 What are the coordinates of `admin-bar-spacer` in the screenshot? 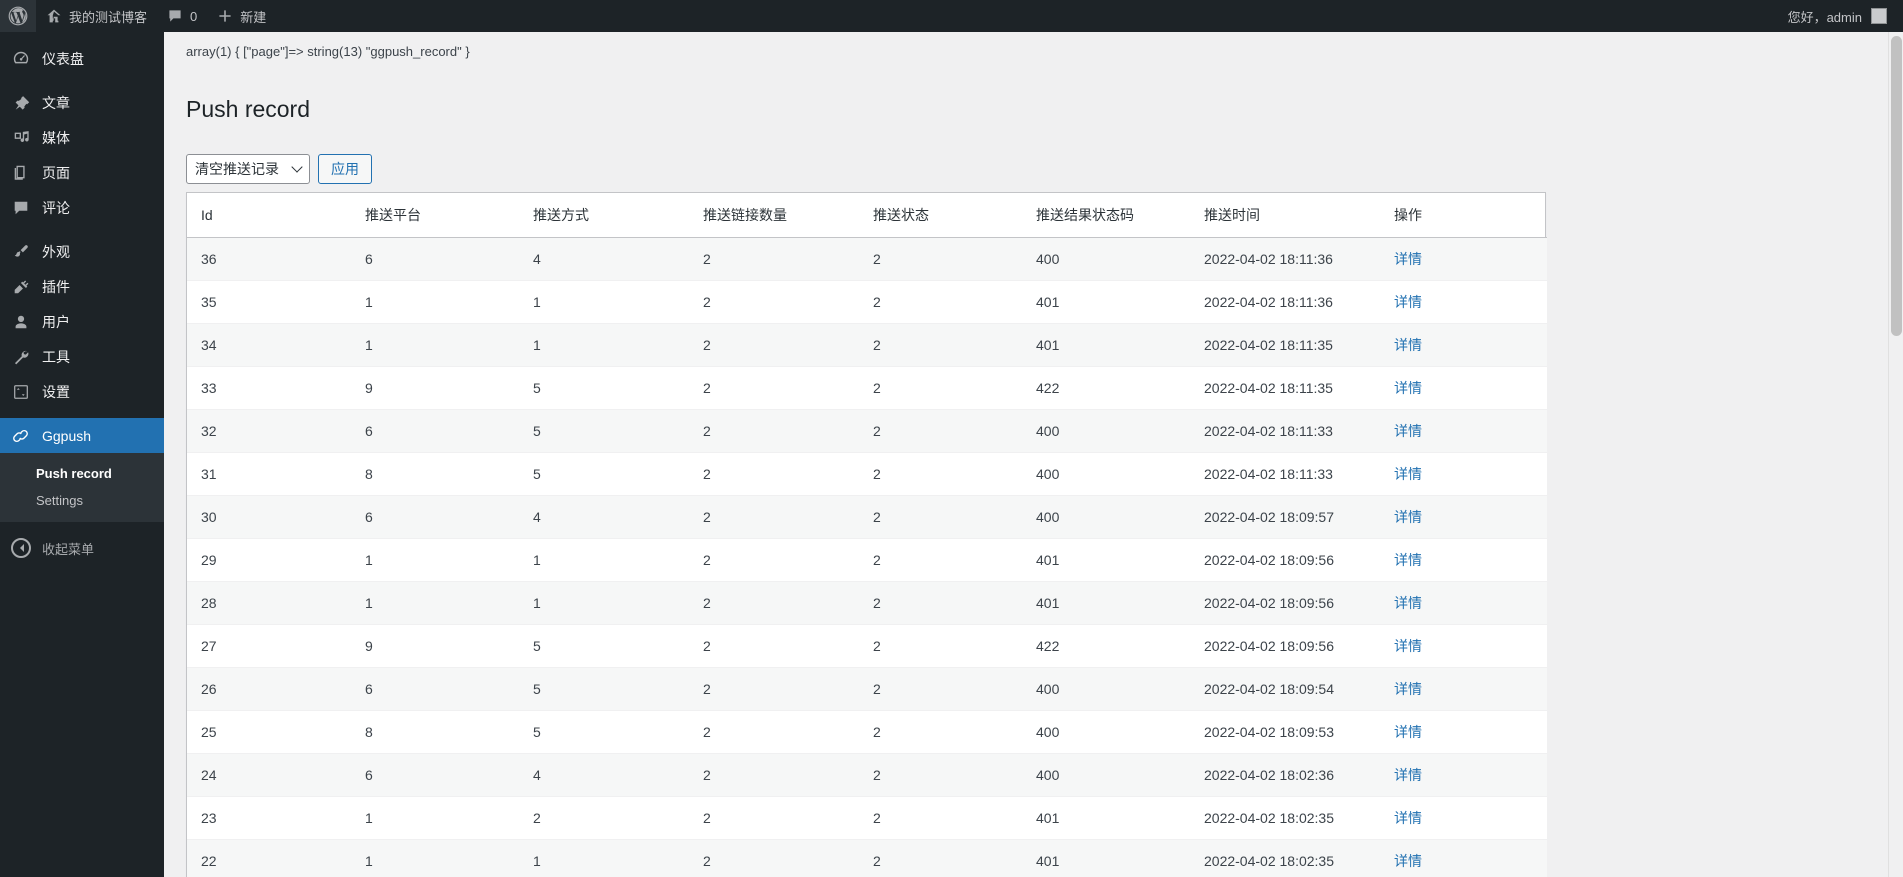 It's located at (1026, 16).